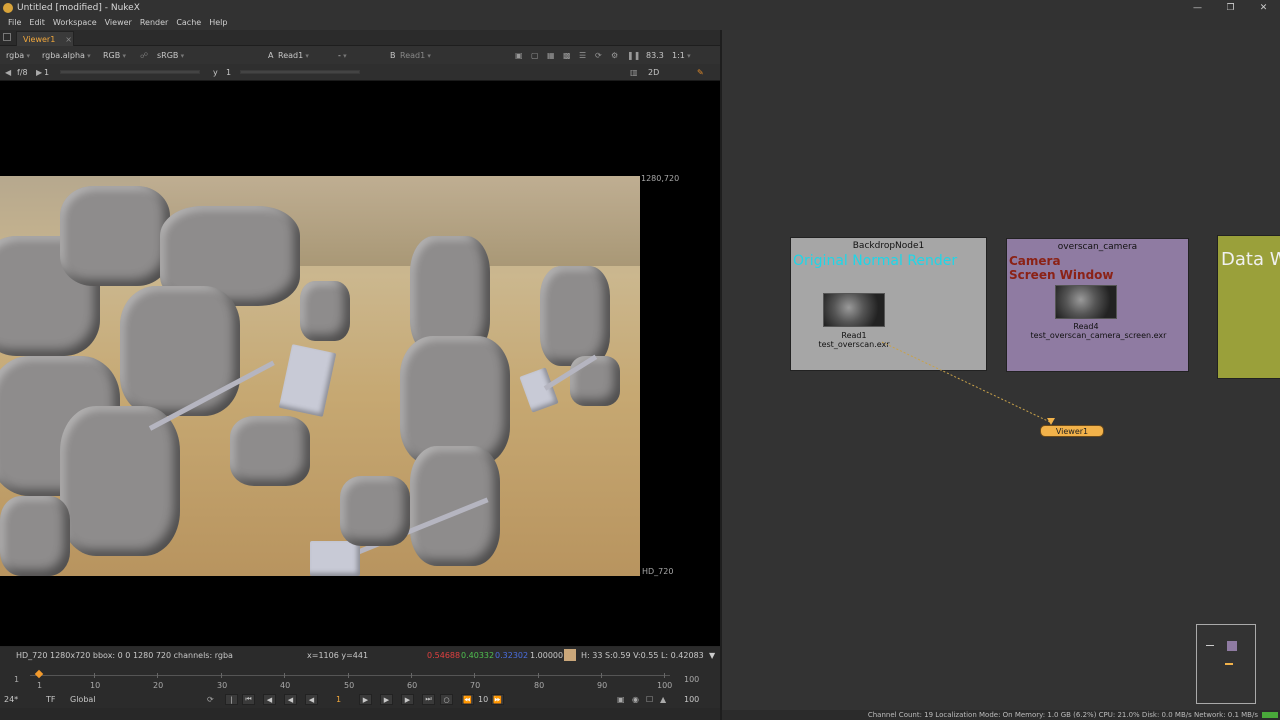 Image resolution: width=1280 pixels, height=720 pixels. What do you see at coordinates (663, 699) in the screenshot?
I see `bookmark-icon: ▲` at bounding box center [663, 699].